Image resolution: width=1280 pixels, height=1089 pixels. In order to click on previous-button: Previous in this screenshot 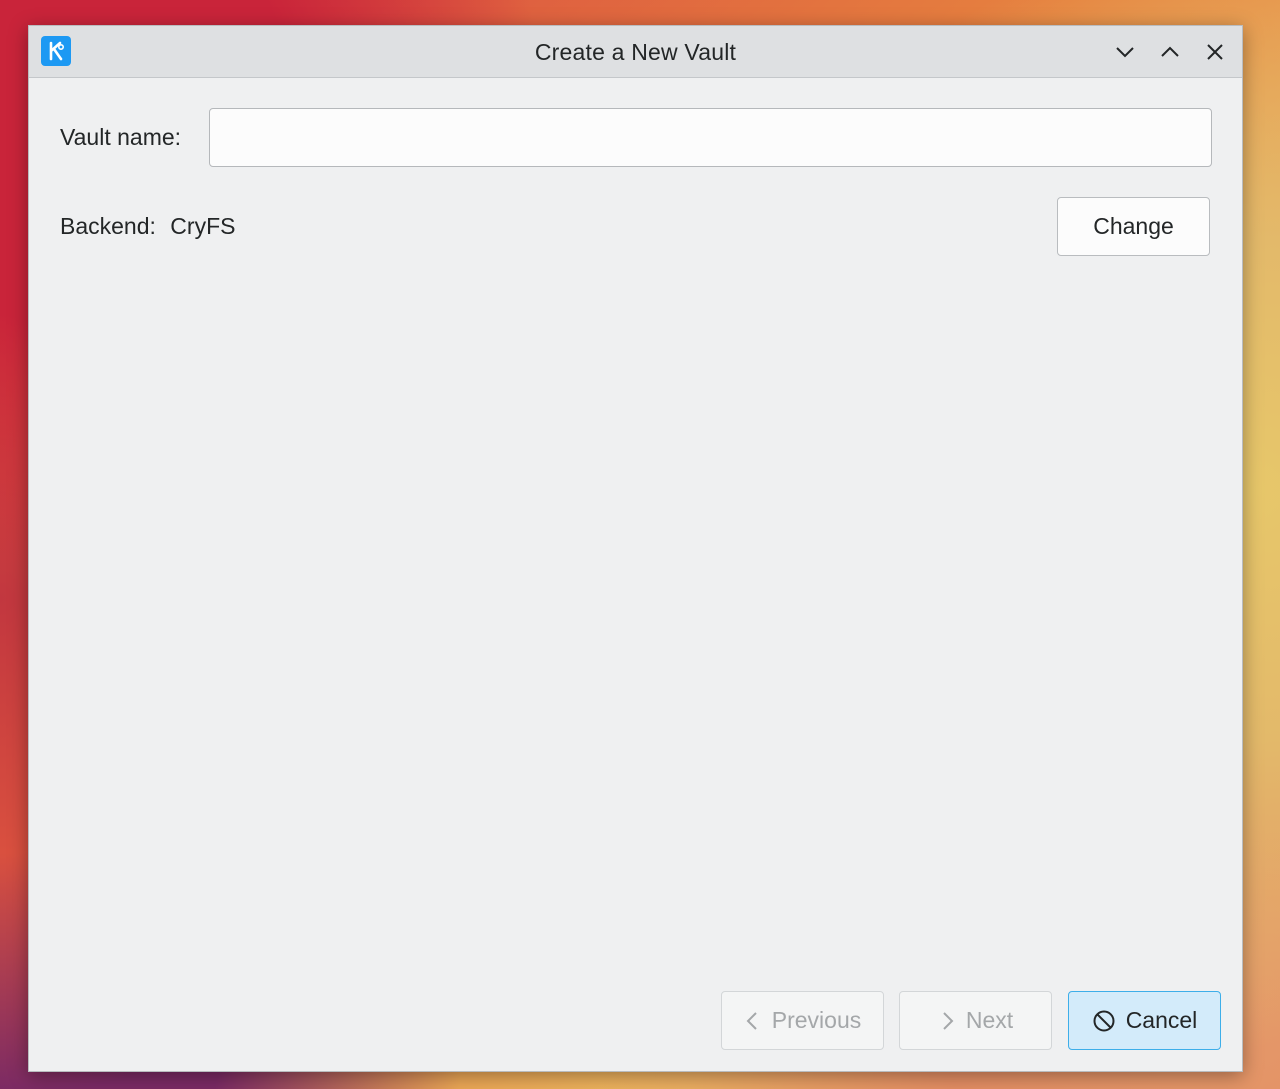, I will do `click(802, 1020)`.